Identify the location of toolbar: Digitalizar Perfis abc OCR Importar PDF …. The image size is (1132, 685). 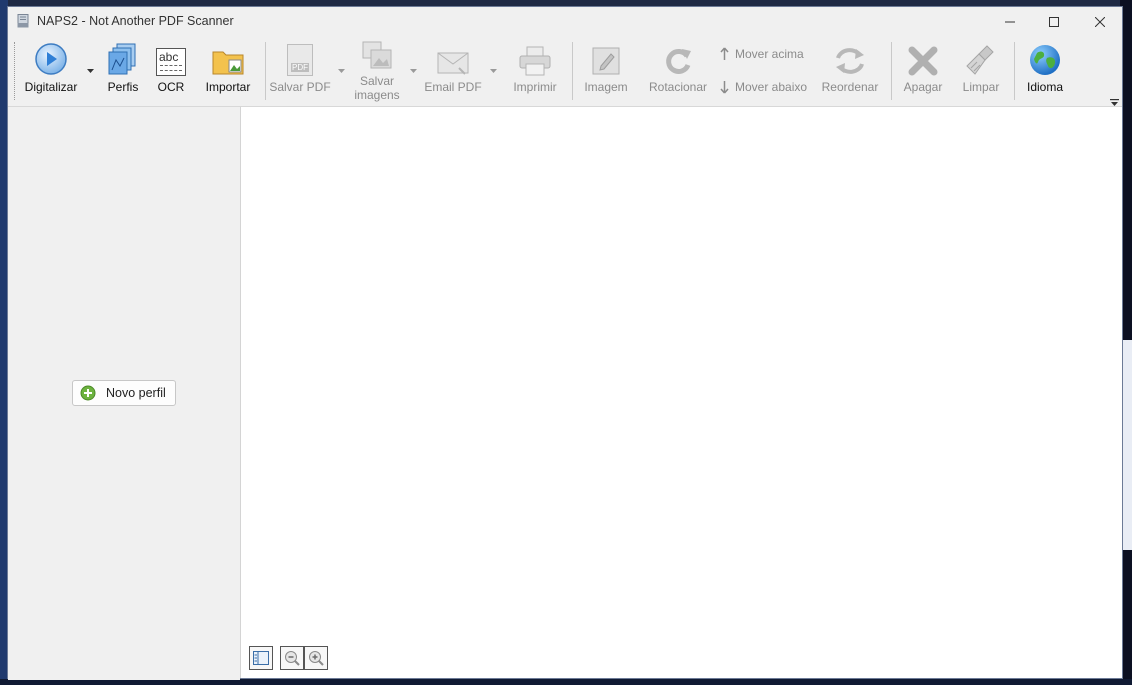
(565, 71).